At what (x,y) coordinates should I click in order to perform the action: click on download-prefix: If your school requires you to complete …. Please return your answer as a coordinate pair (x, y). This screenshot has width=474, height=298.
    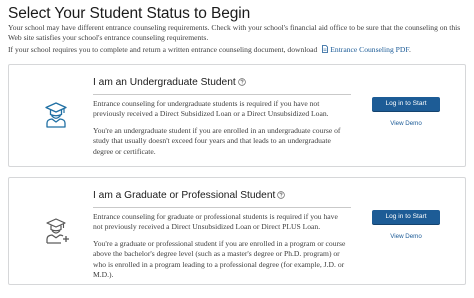
    Looking at the image, I should click on (163, 49).